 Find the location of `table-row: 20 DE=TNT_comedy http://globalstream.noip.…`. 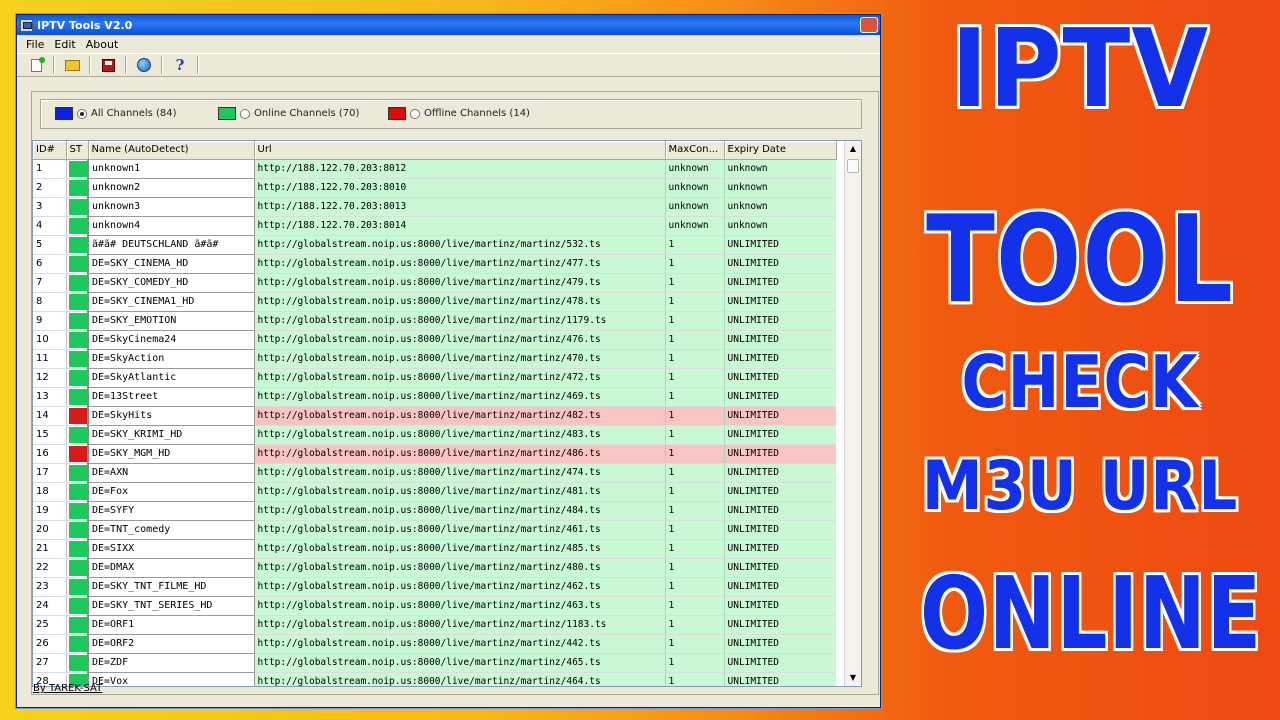

table-row: 20 DE=TNT_comedy http://globalstream.noip.… is located at coordinates (434, 529).